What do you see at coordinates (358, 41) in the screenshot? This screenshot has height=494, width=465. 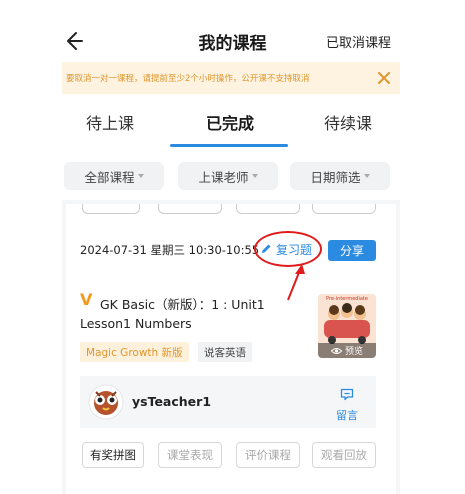 I see `cancelled-courses-link: 已取消课程` at bounding box center [358, 41].